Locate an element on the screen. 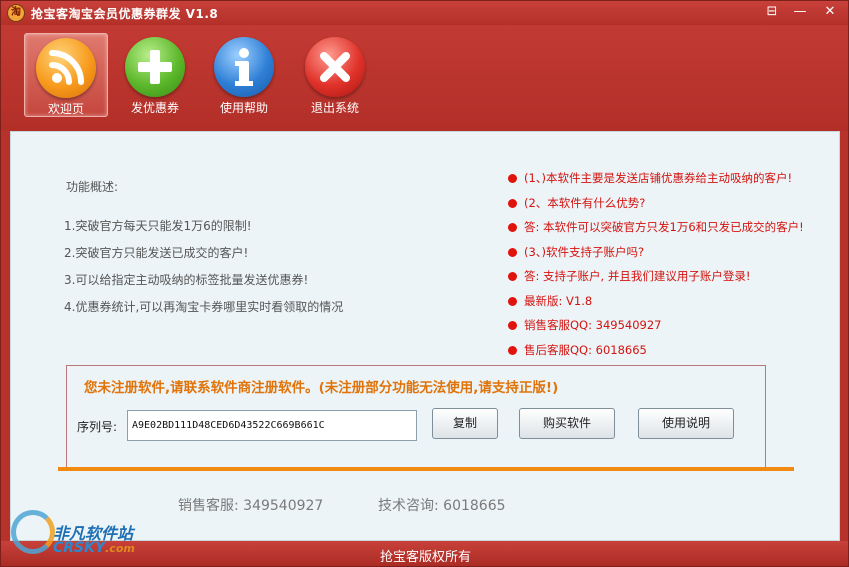 The width and height of the screenshot is (849, 567). app-logo-icon: 淘 is located at coordinates (16, 13).